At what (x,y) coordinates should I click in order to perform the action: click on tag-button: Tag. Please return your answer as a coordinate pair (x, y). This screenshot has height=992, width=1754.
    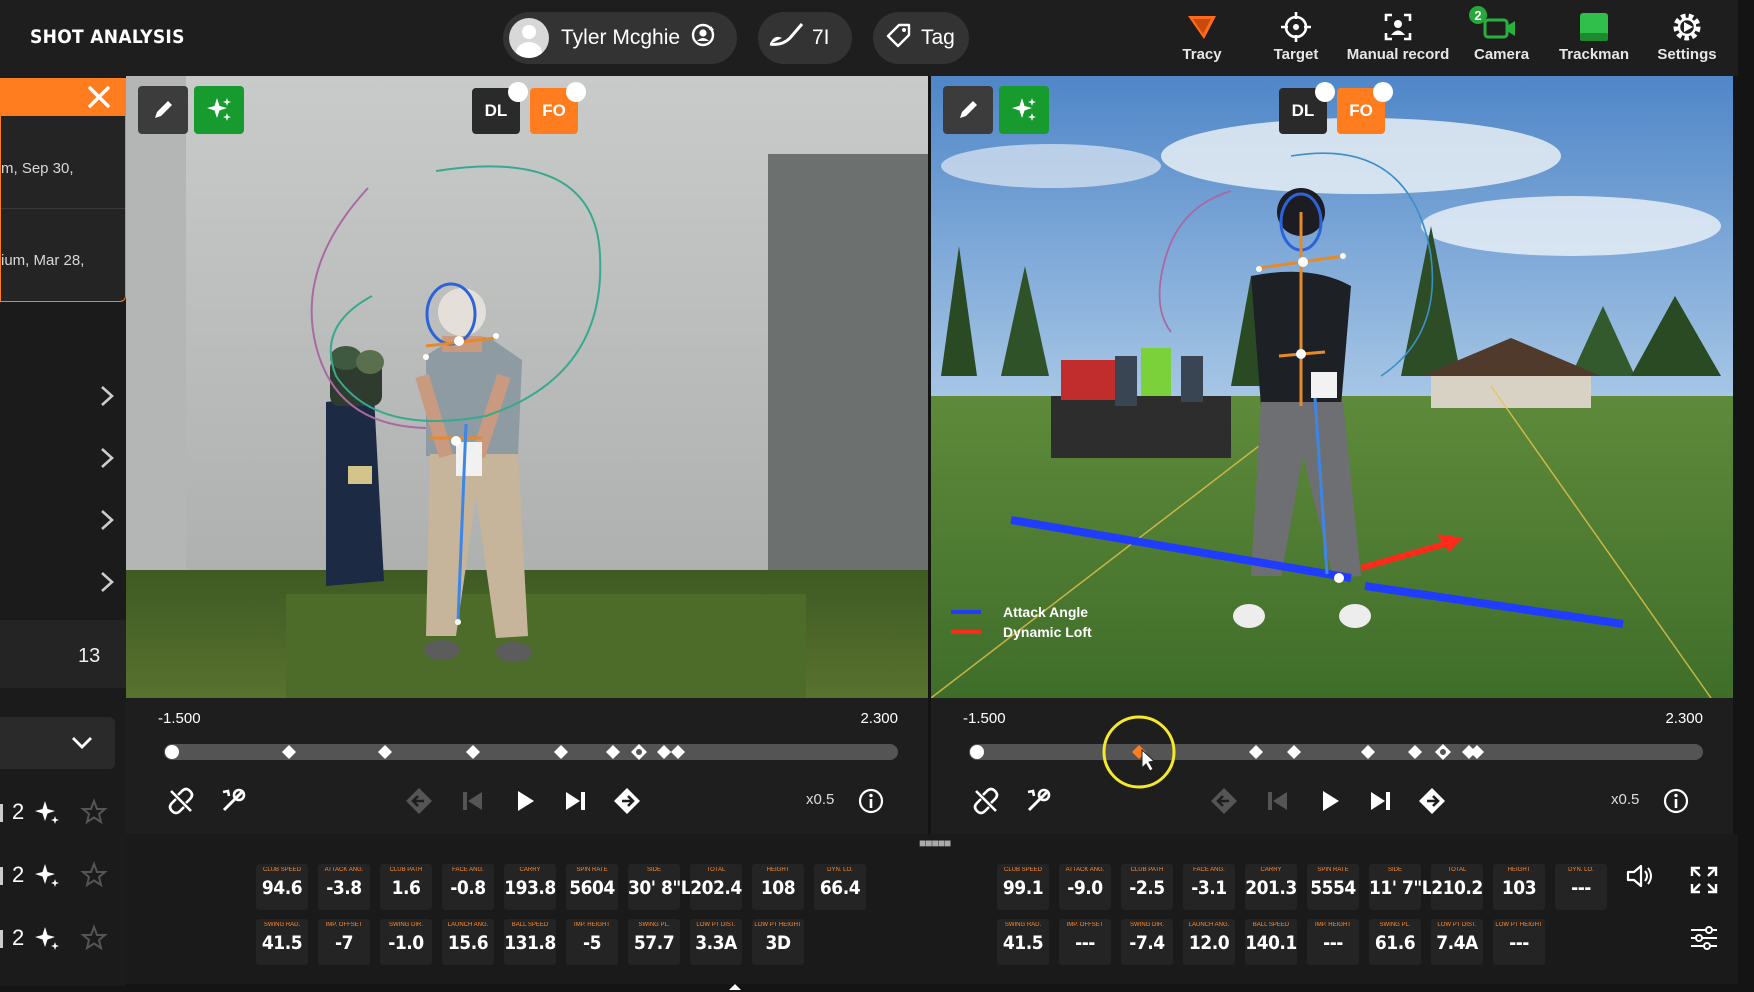
    Looking at the image, I should click on (921, 38).